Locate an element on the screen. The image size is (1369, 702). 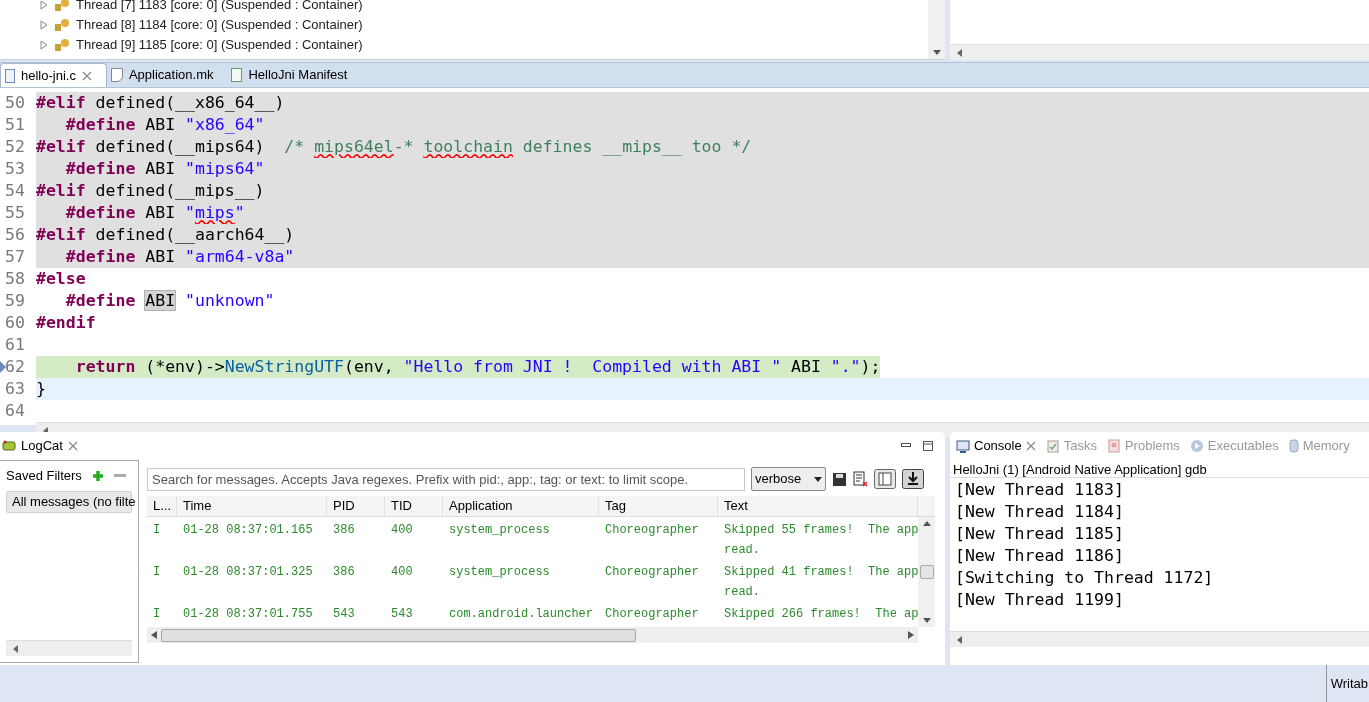
instruction-pointer-icon is located at coordinates (3, 367).